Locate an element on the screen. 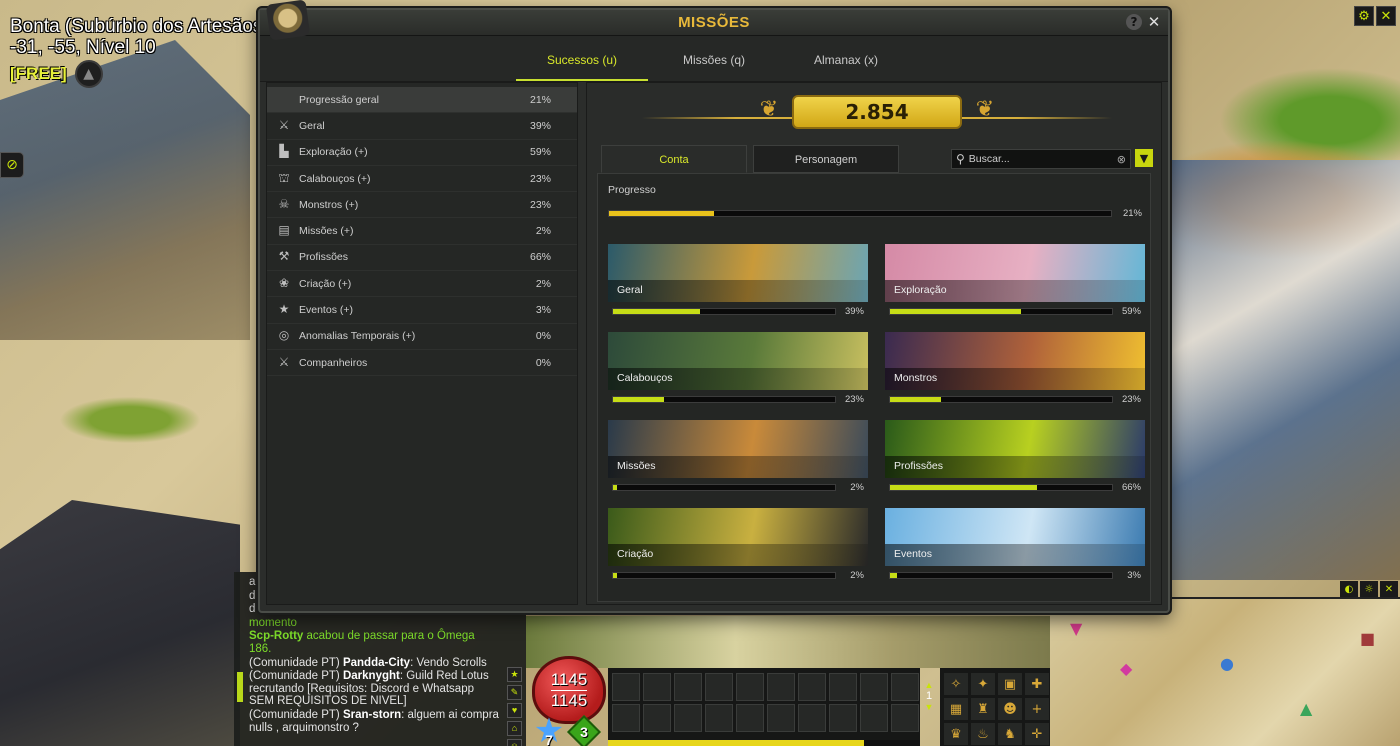  category-card: Geral 39% is located at coordinates (738, 283).